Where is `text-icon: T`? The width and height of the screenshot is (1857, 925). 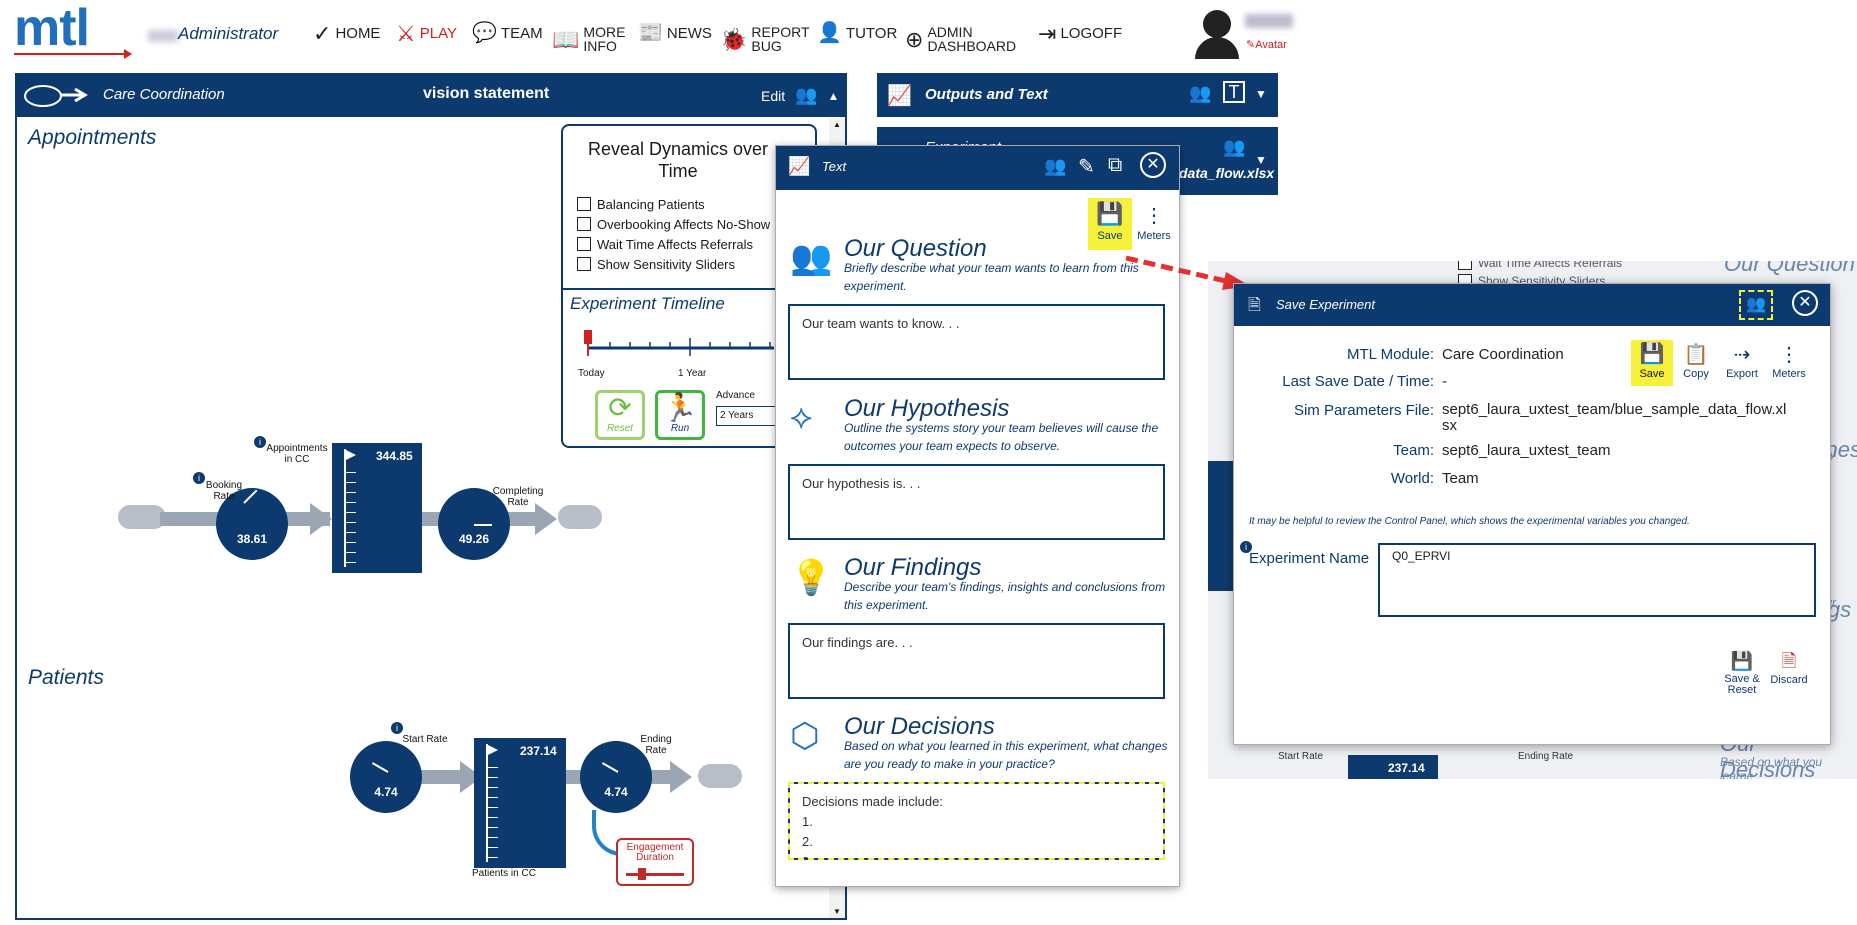 text-icon: T is located at coordinates (1234, 92).